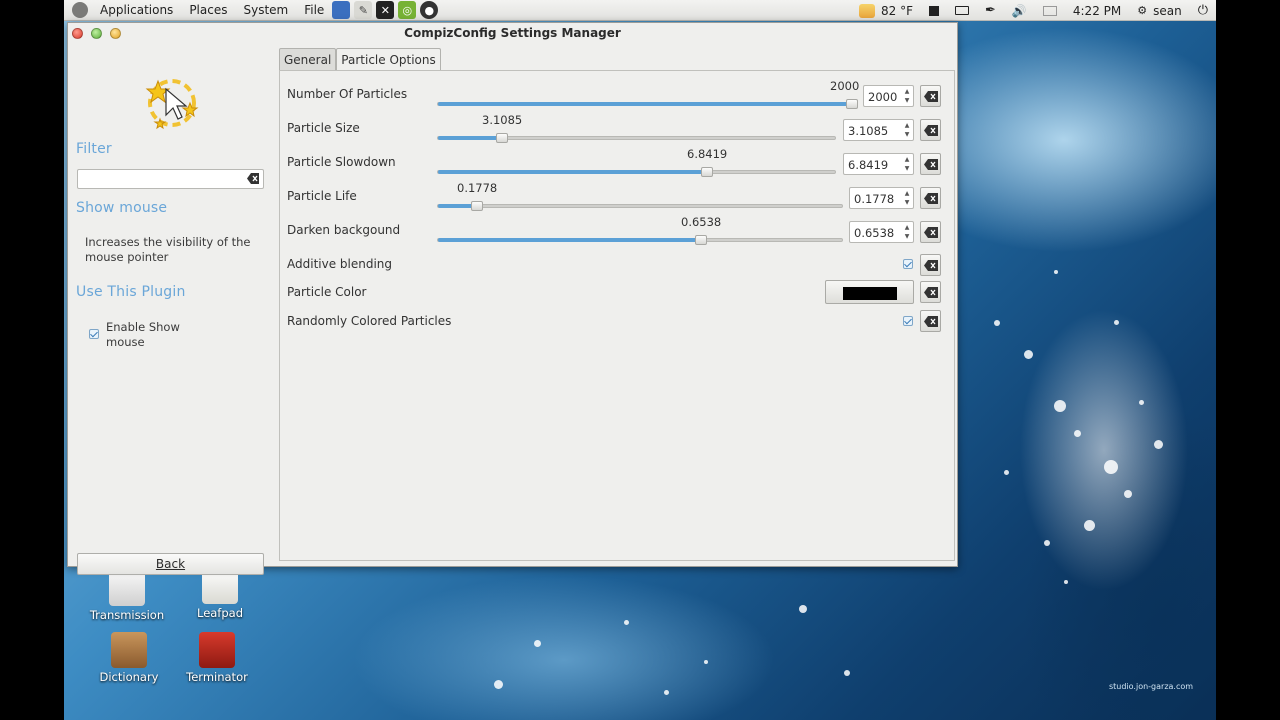  What do you see at coordinates (883, 97) in the screenshot?
I see `spinbox-value: 2000` at bounding box center [883, 97].